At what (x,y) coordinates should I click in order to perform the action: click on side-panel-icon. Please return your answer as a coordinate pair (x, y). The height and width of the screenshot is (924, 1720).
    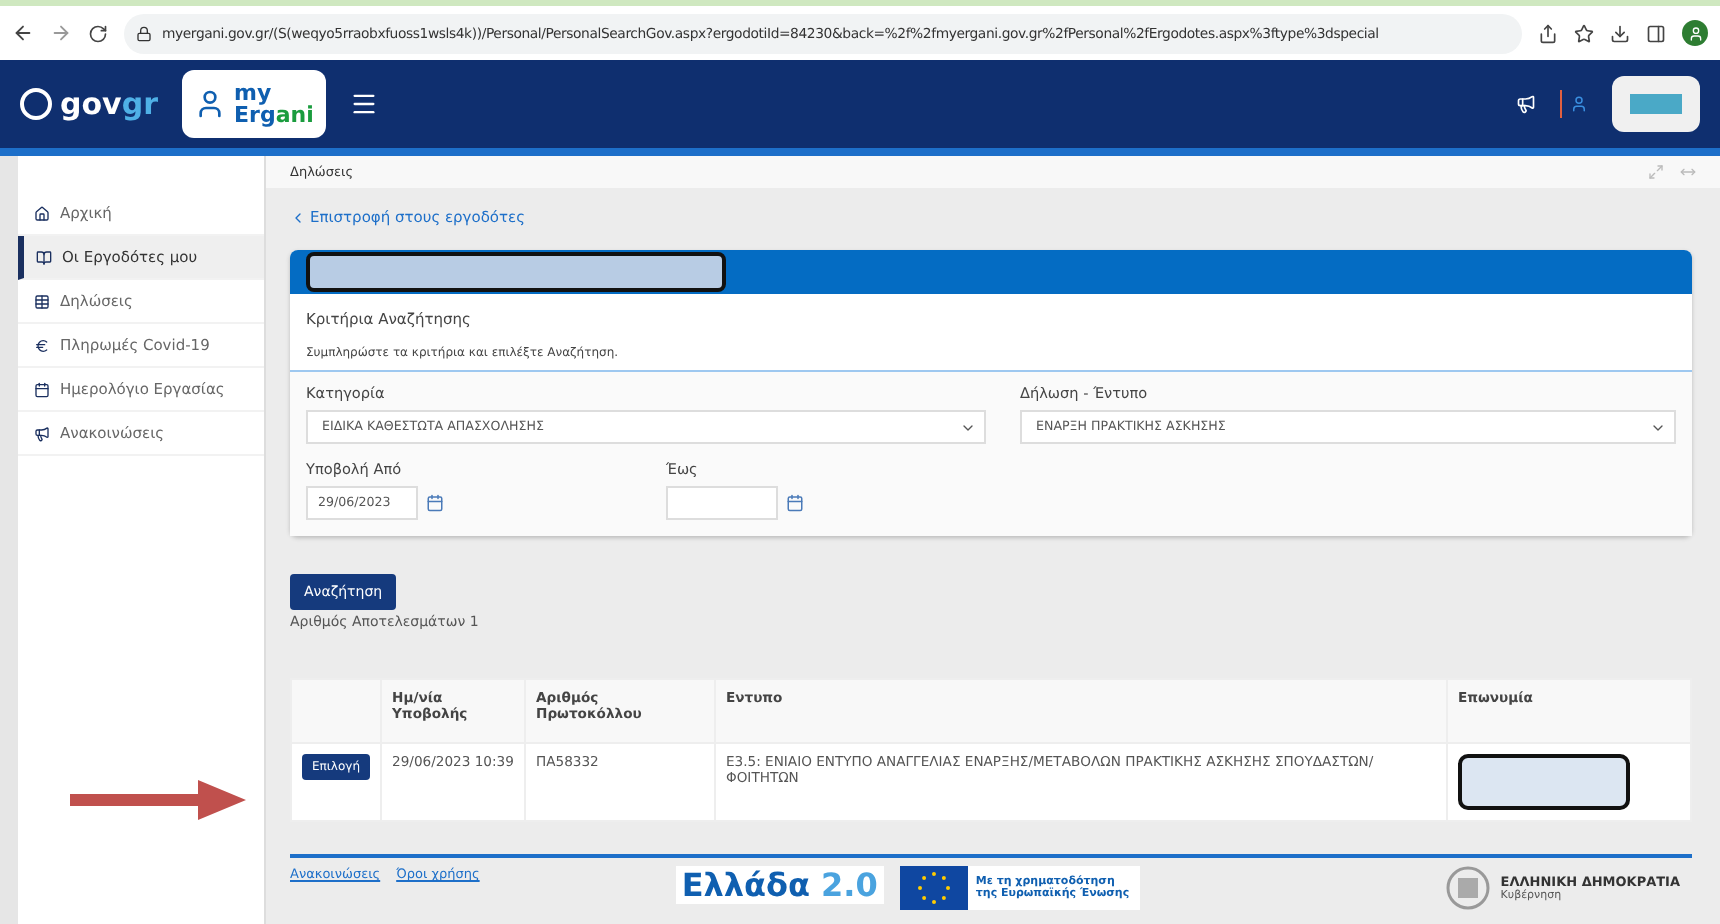
    Looking at the image, I should click on (1656, 33).